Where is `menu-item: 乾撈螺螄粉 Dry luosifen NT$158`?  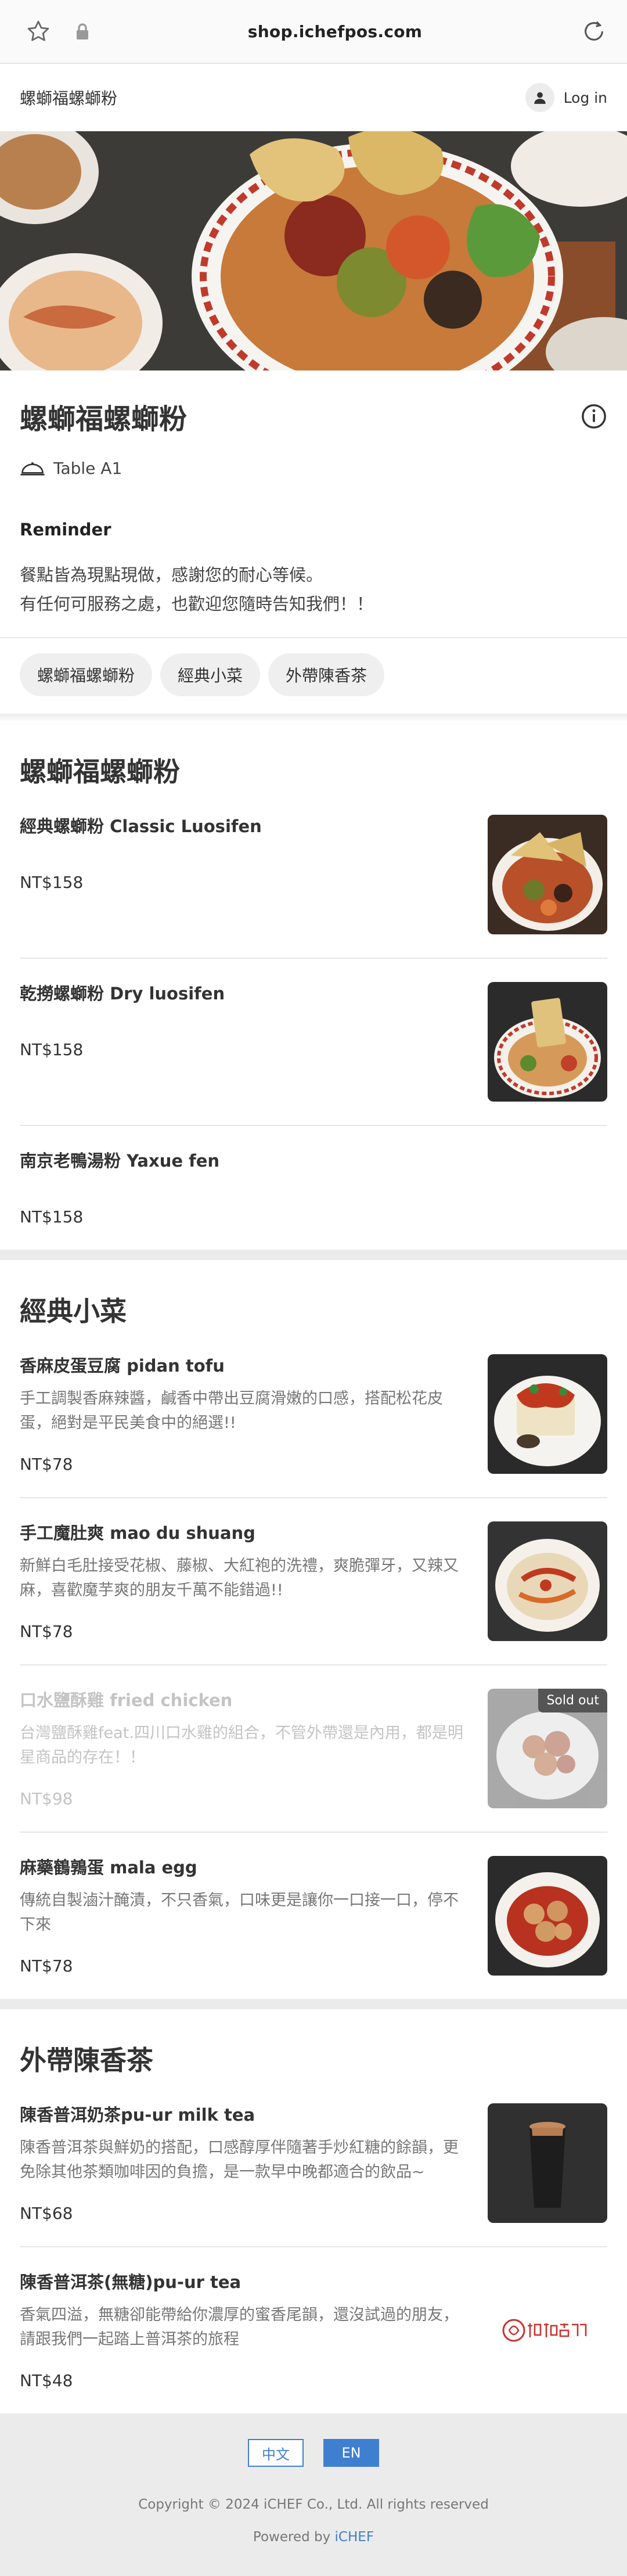
menu-item: 乾撈螺螄粉 Dry luosifen NT$158 is located at coordinates (313, 1054).